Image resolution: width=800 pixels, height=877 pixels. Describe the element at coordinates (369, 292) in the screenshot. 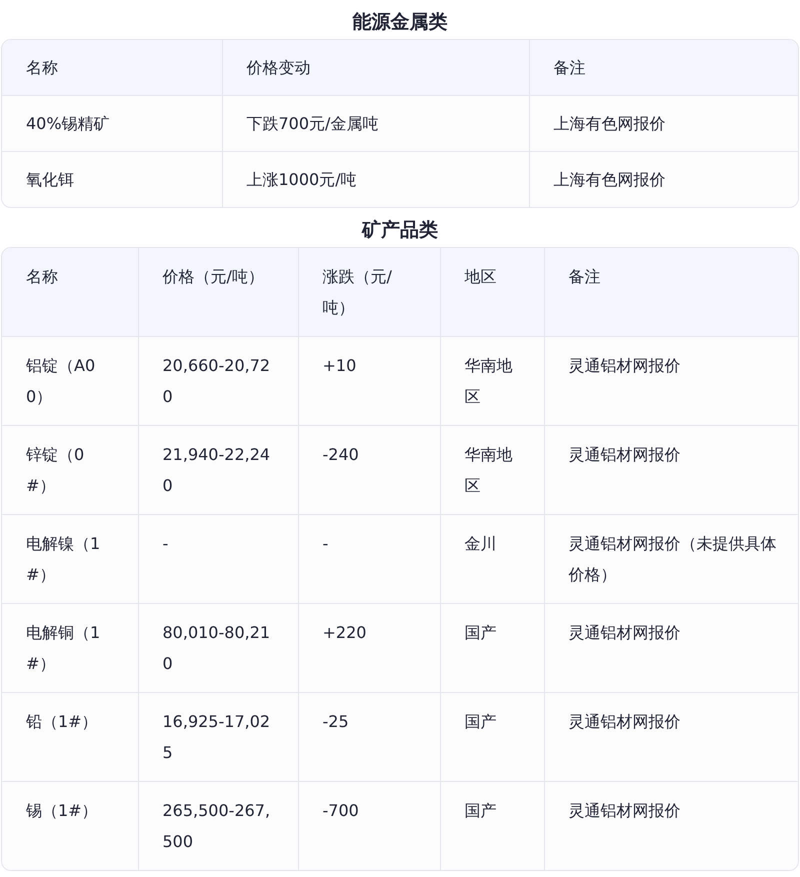

I see `column-header: 涨跌（元/吨）` at that location.